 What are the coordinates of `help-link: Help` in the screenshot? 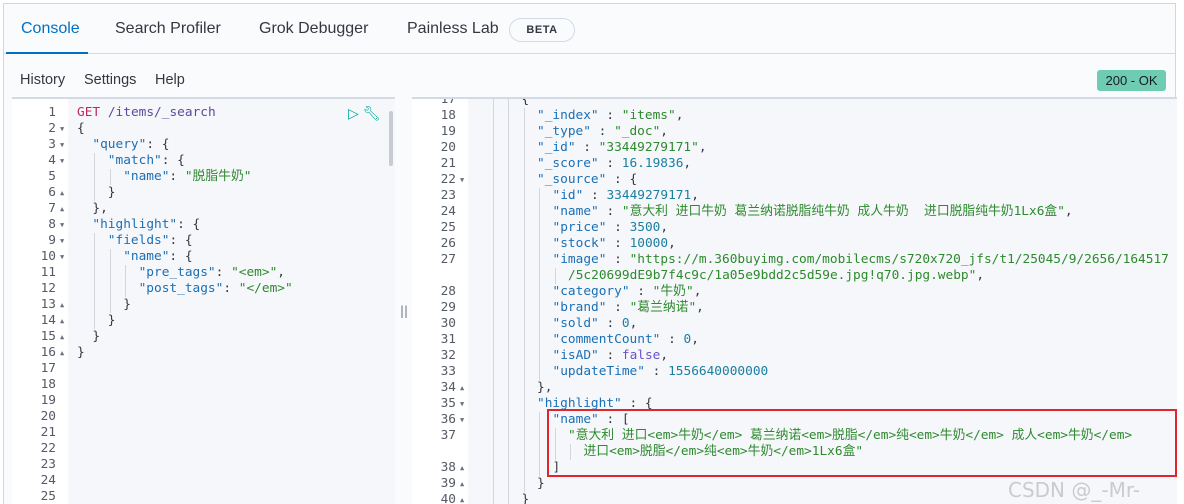 It's located at (170, 80).